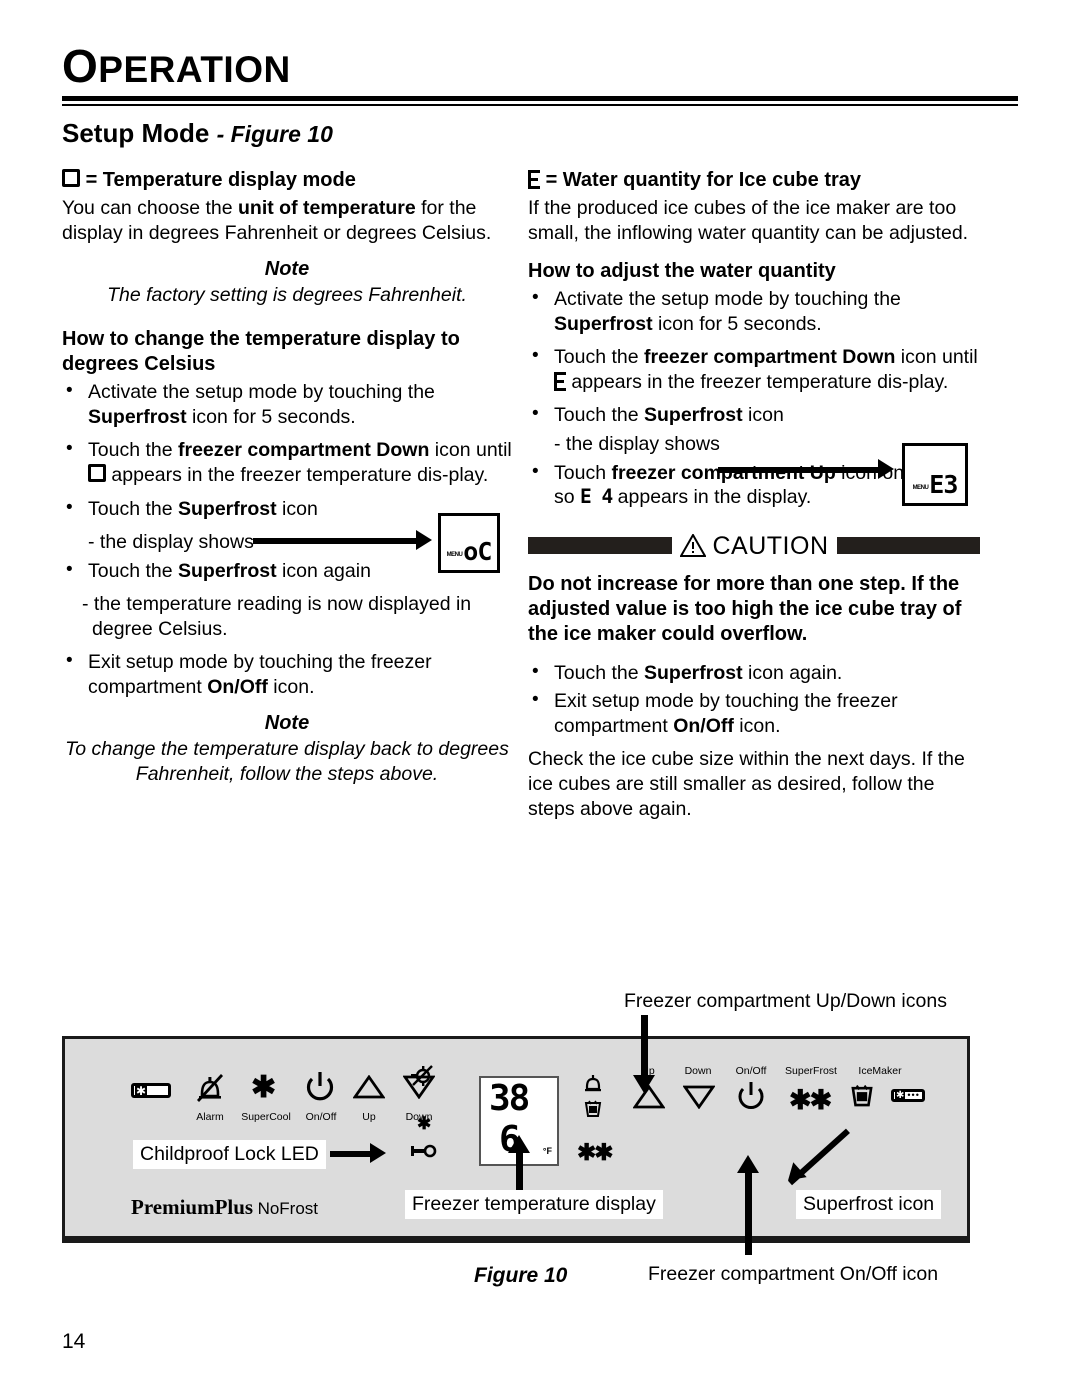 Image resolution: width=1080 pixels, height=1397 pixels. What do you see at coordinates (540, 66) in the screenshot?
I see `page-title: OPERATION` at bounding box center [540, 66].